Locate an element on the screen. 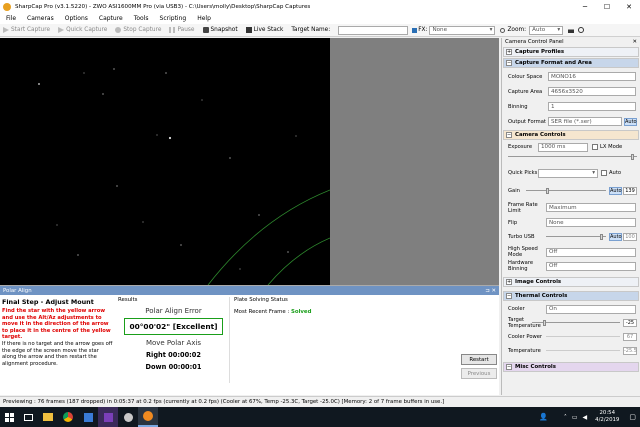 The image size is (640, 427). target-name-input is located at coordinates (373, 30).